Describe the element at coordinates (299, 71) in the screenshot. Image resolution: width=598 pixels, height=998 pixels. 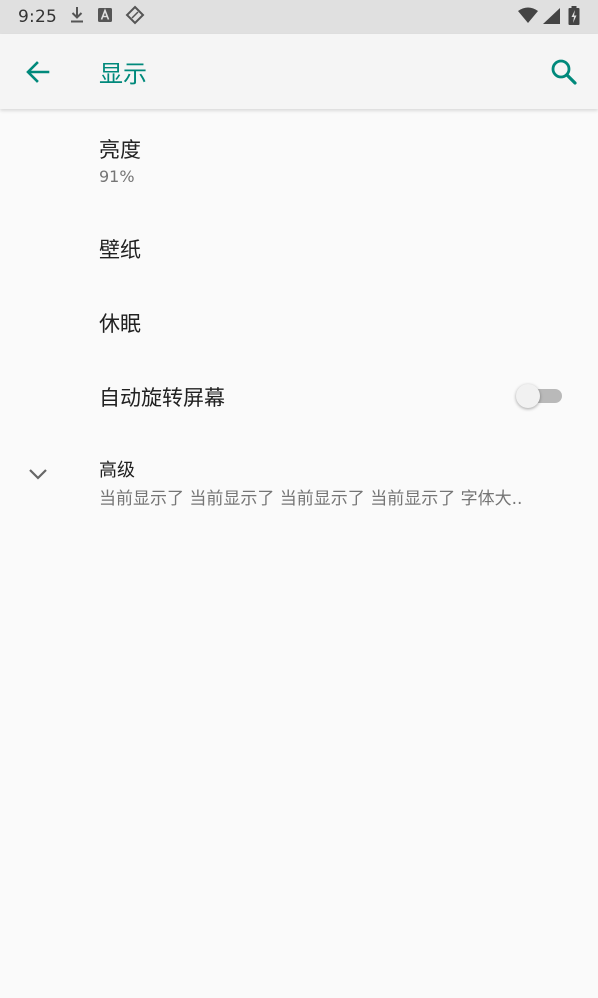
I see `app-bar: 显示` at that location.